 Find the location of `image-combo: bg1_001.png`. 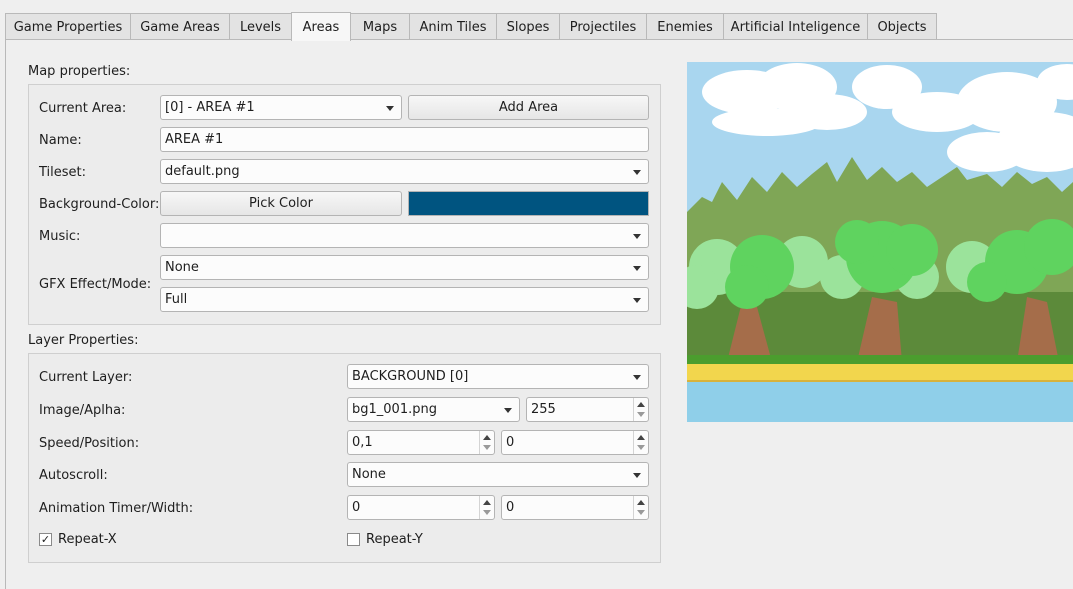

image-combo: bg1_001.png is located at coordinates (433, 409).